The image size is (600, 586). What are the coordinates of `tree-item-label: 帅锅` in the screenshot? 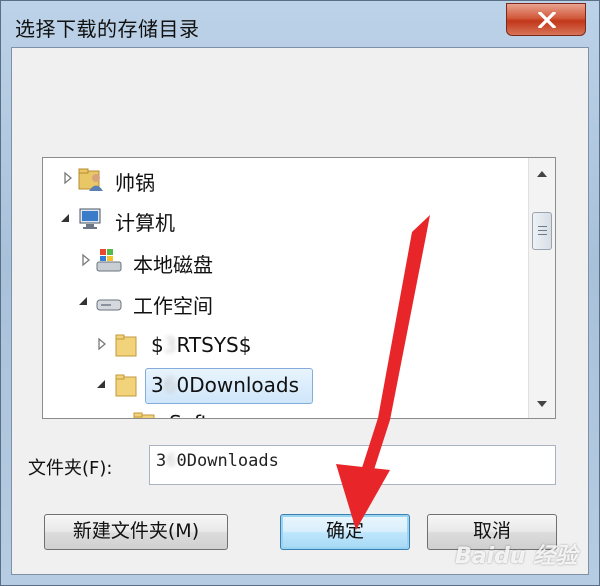 It's located at (135, 183).